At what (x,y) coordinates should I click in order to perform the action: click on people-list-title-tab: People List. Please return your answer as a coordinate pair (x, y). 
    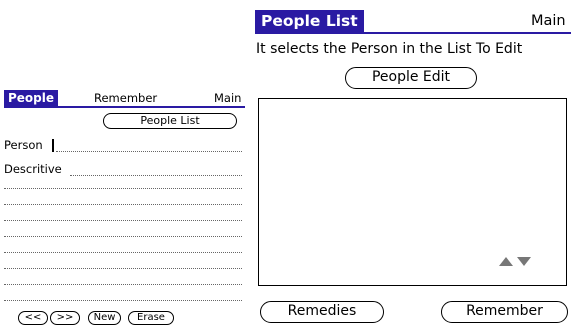
    Looking at the image, I should click on (309, 21).